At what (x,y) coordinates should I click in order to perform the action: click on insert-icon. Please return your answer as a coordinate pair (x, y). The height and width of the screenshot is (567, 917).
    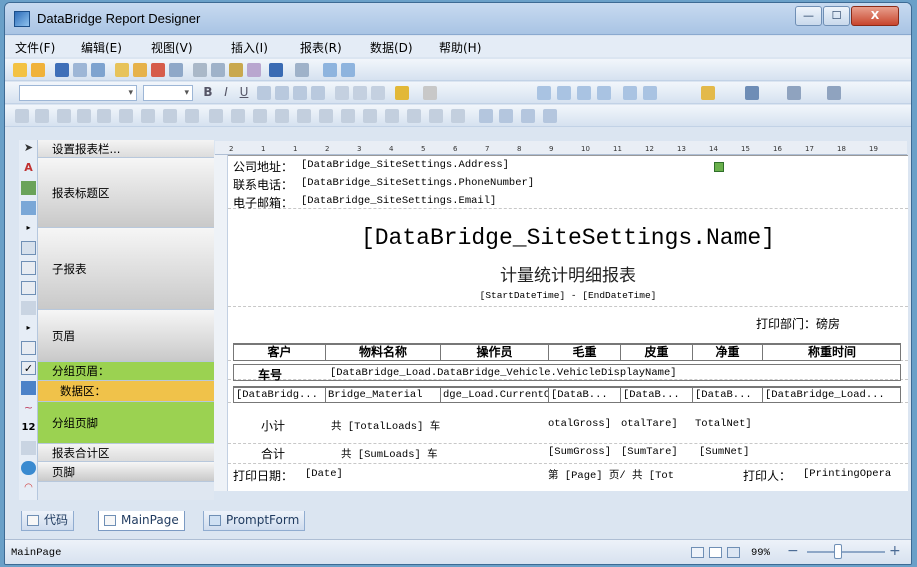
    Looking at the image, I should click on (140, 70).